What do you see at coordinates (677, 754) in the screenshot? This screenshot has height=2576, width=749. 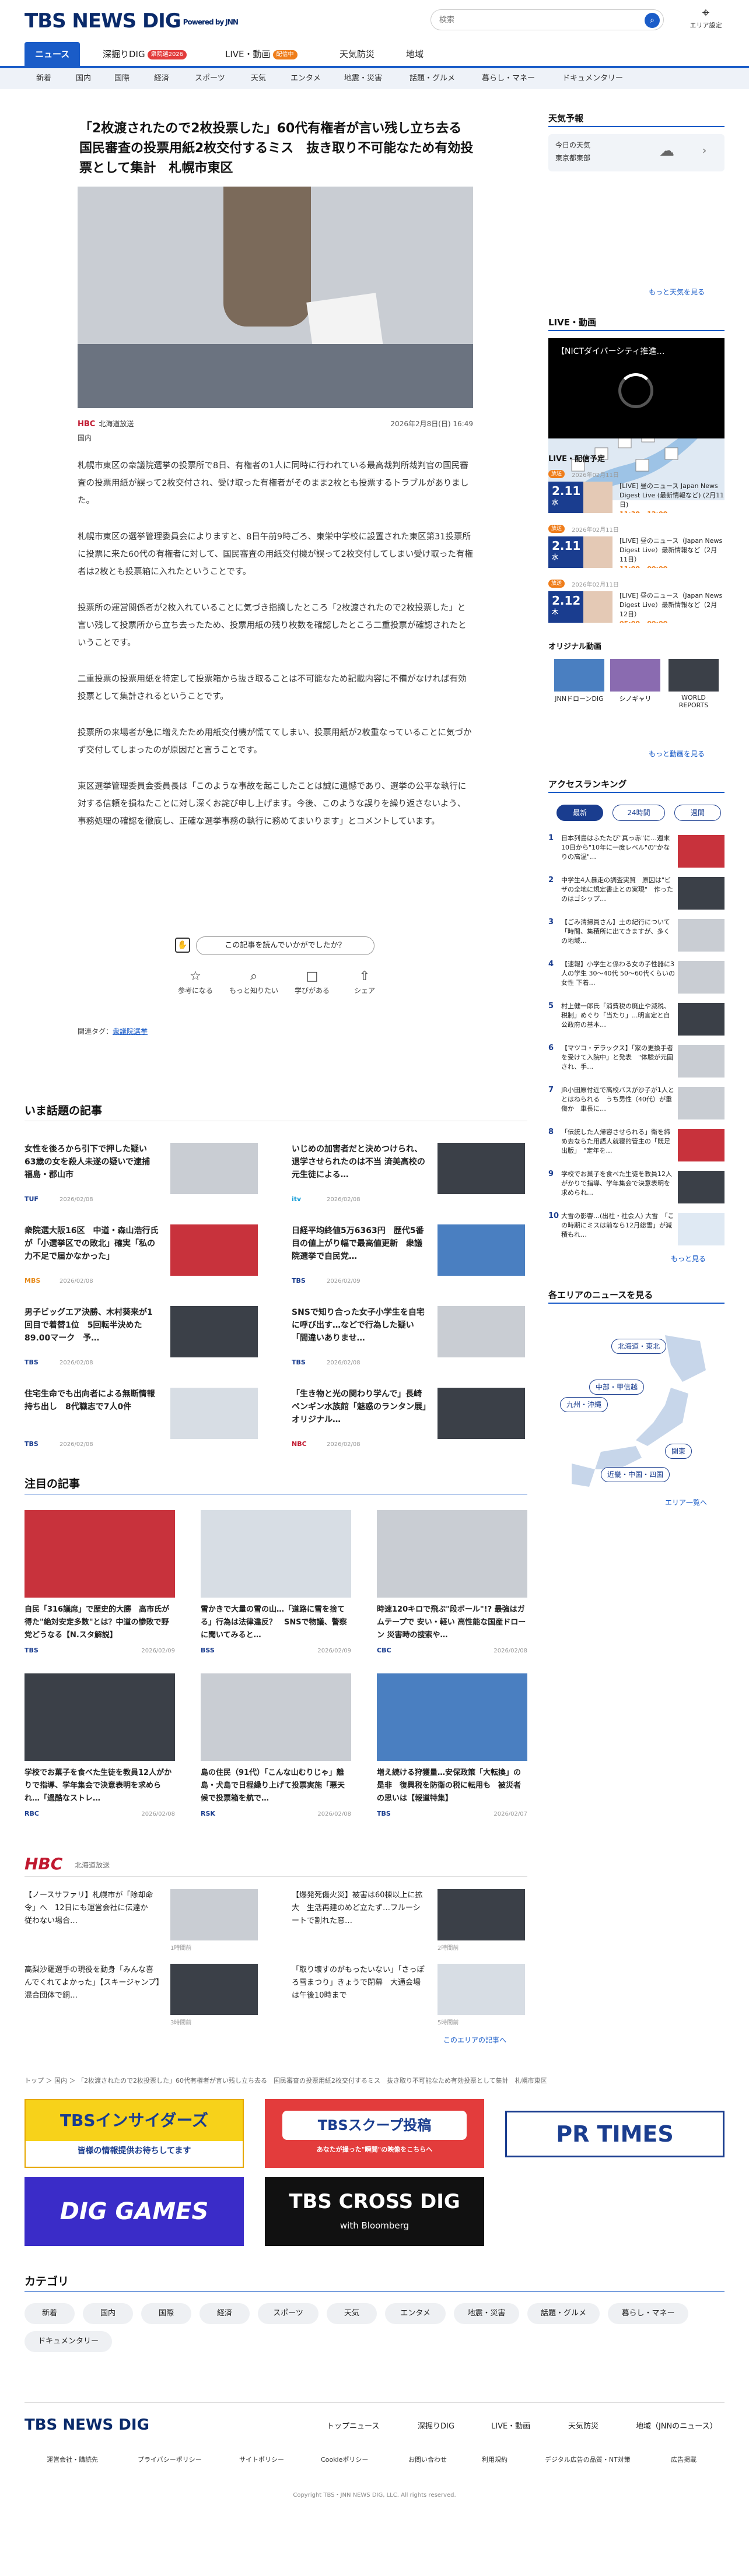 I see `programs-more-link: もっと動画を見る` at bounding box center [677, 754].